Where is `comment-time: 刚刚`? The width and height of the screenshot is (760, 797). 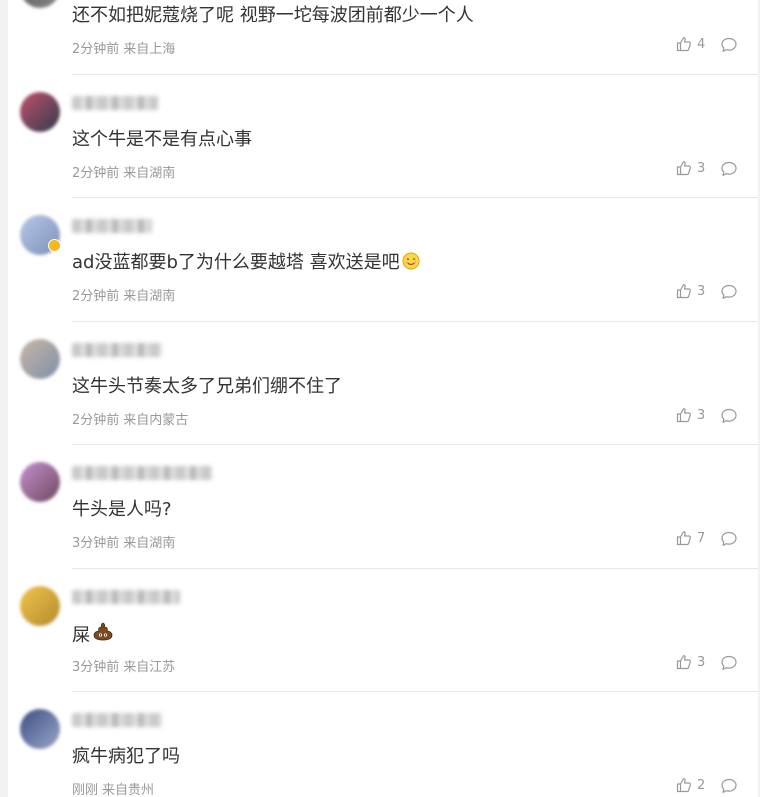 comment-time: 刚刚 is located at coordinates (85, 790).